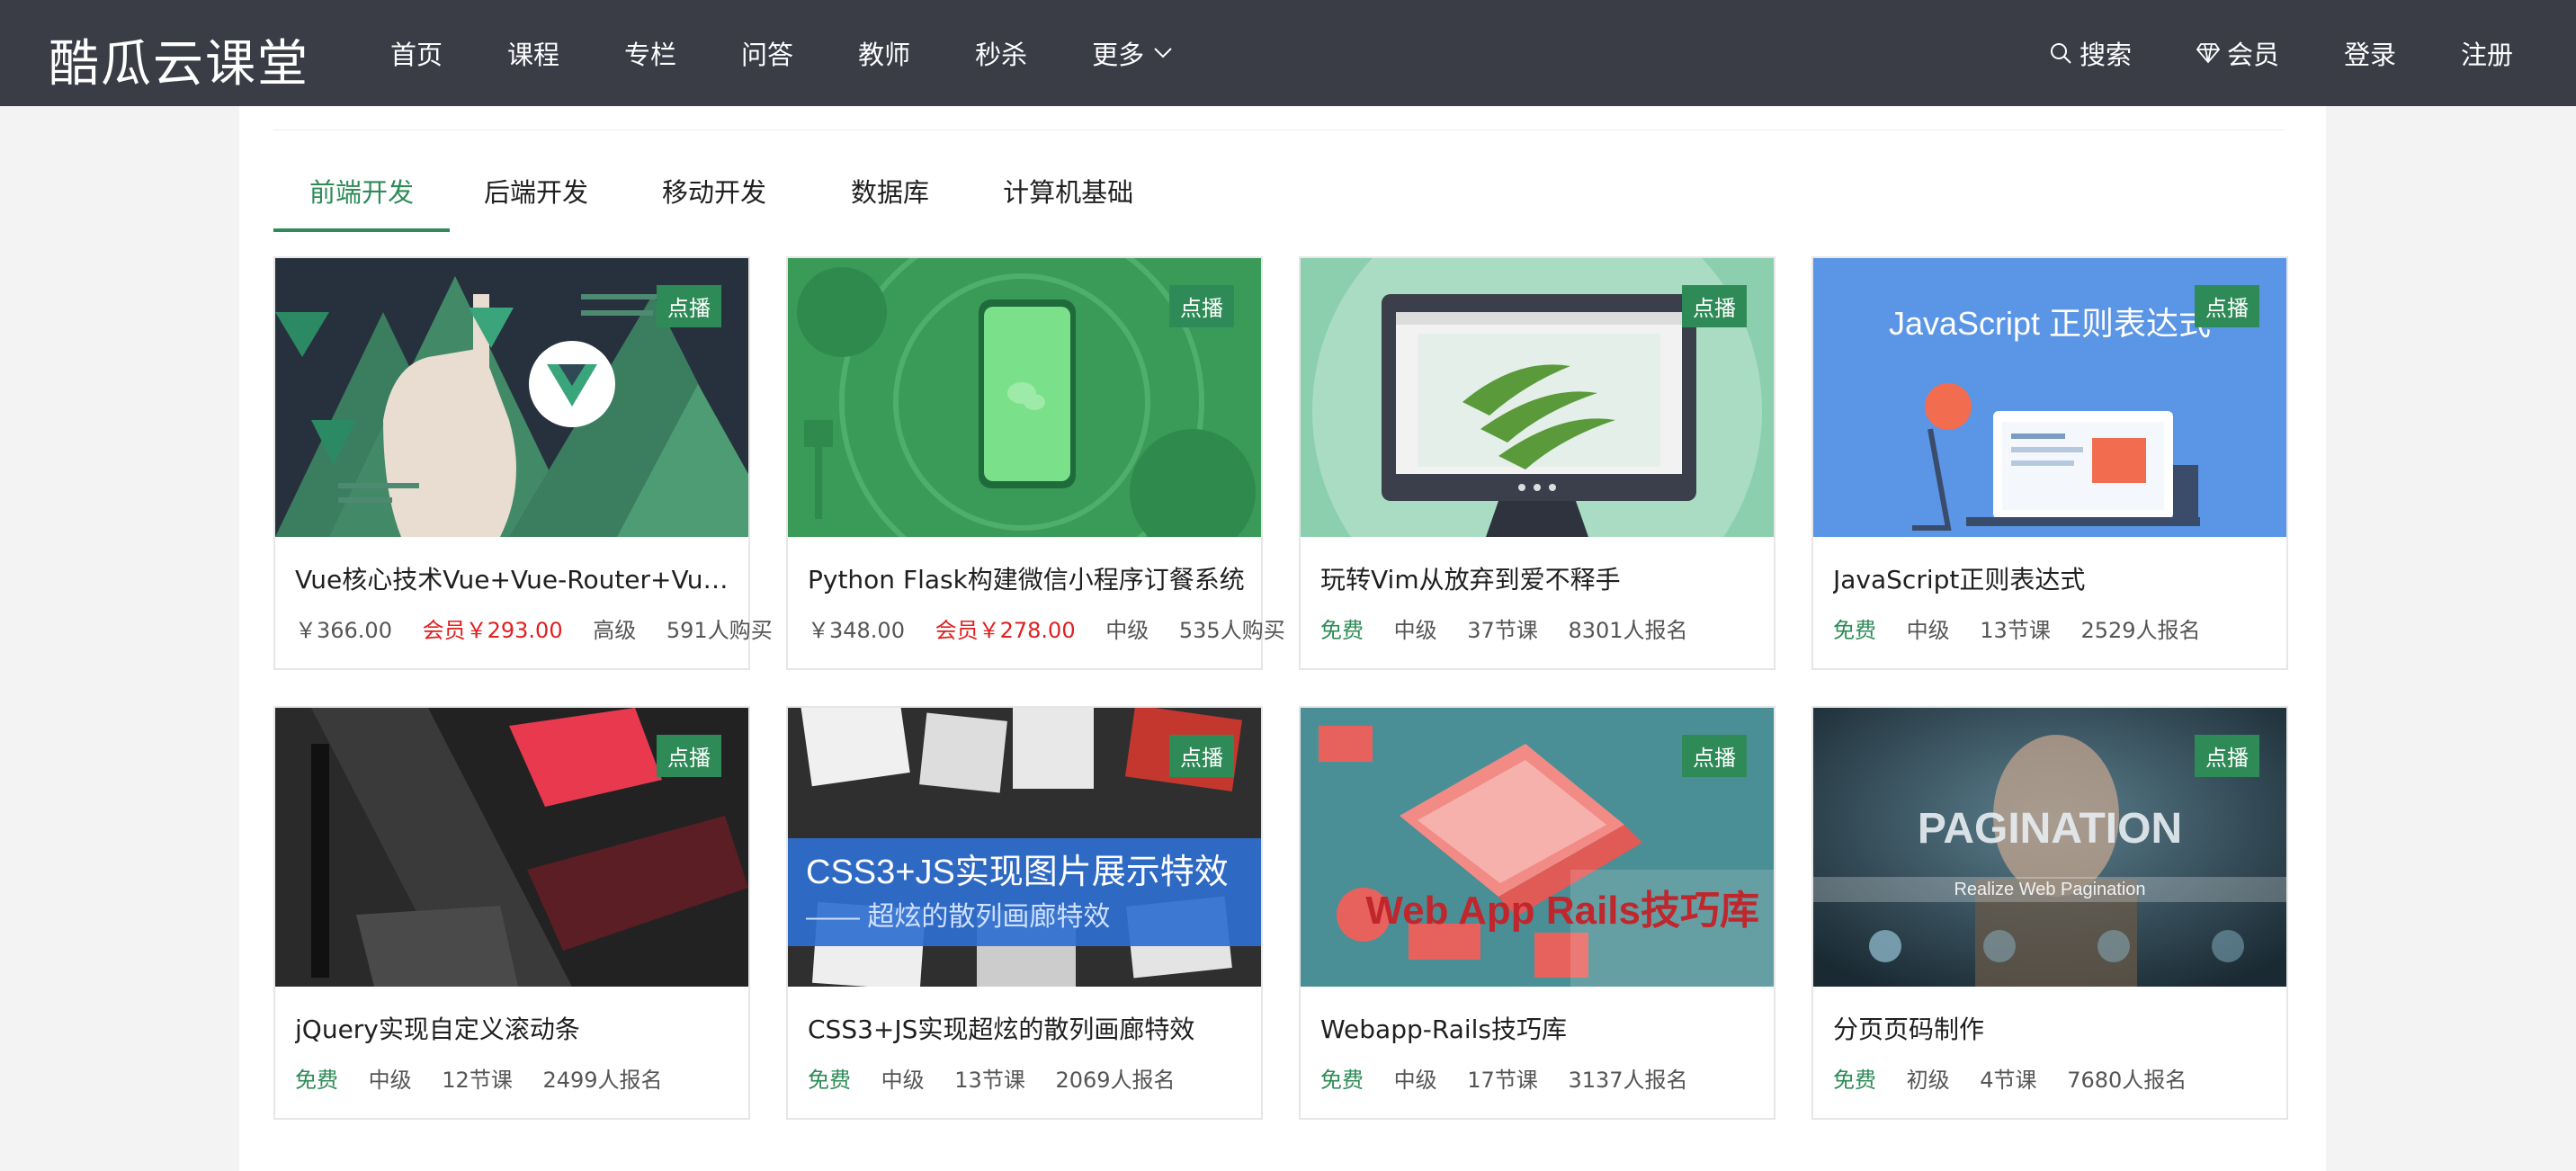 The image size is (2576, 1171). I want to click on nav-qa: 问答, so click(767, 53).